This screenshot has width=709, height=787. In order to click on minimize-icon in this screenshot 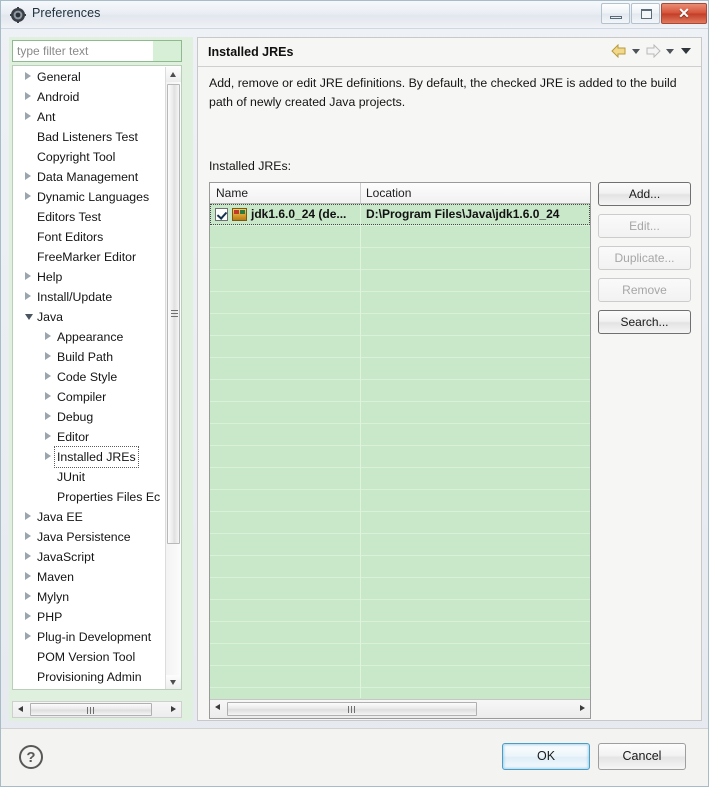, I will do `click(616, 17)`.